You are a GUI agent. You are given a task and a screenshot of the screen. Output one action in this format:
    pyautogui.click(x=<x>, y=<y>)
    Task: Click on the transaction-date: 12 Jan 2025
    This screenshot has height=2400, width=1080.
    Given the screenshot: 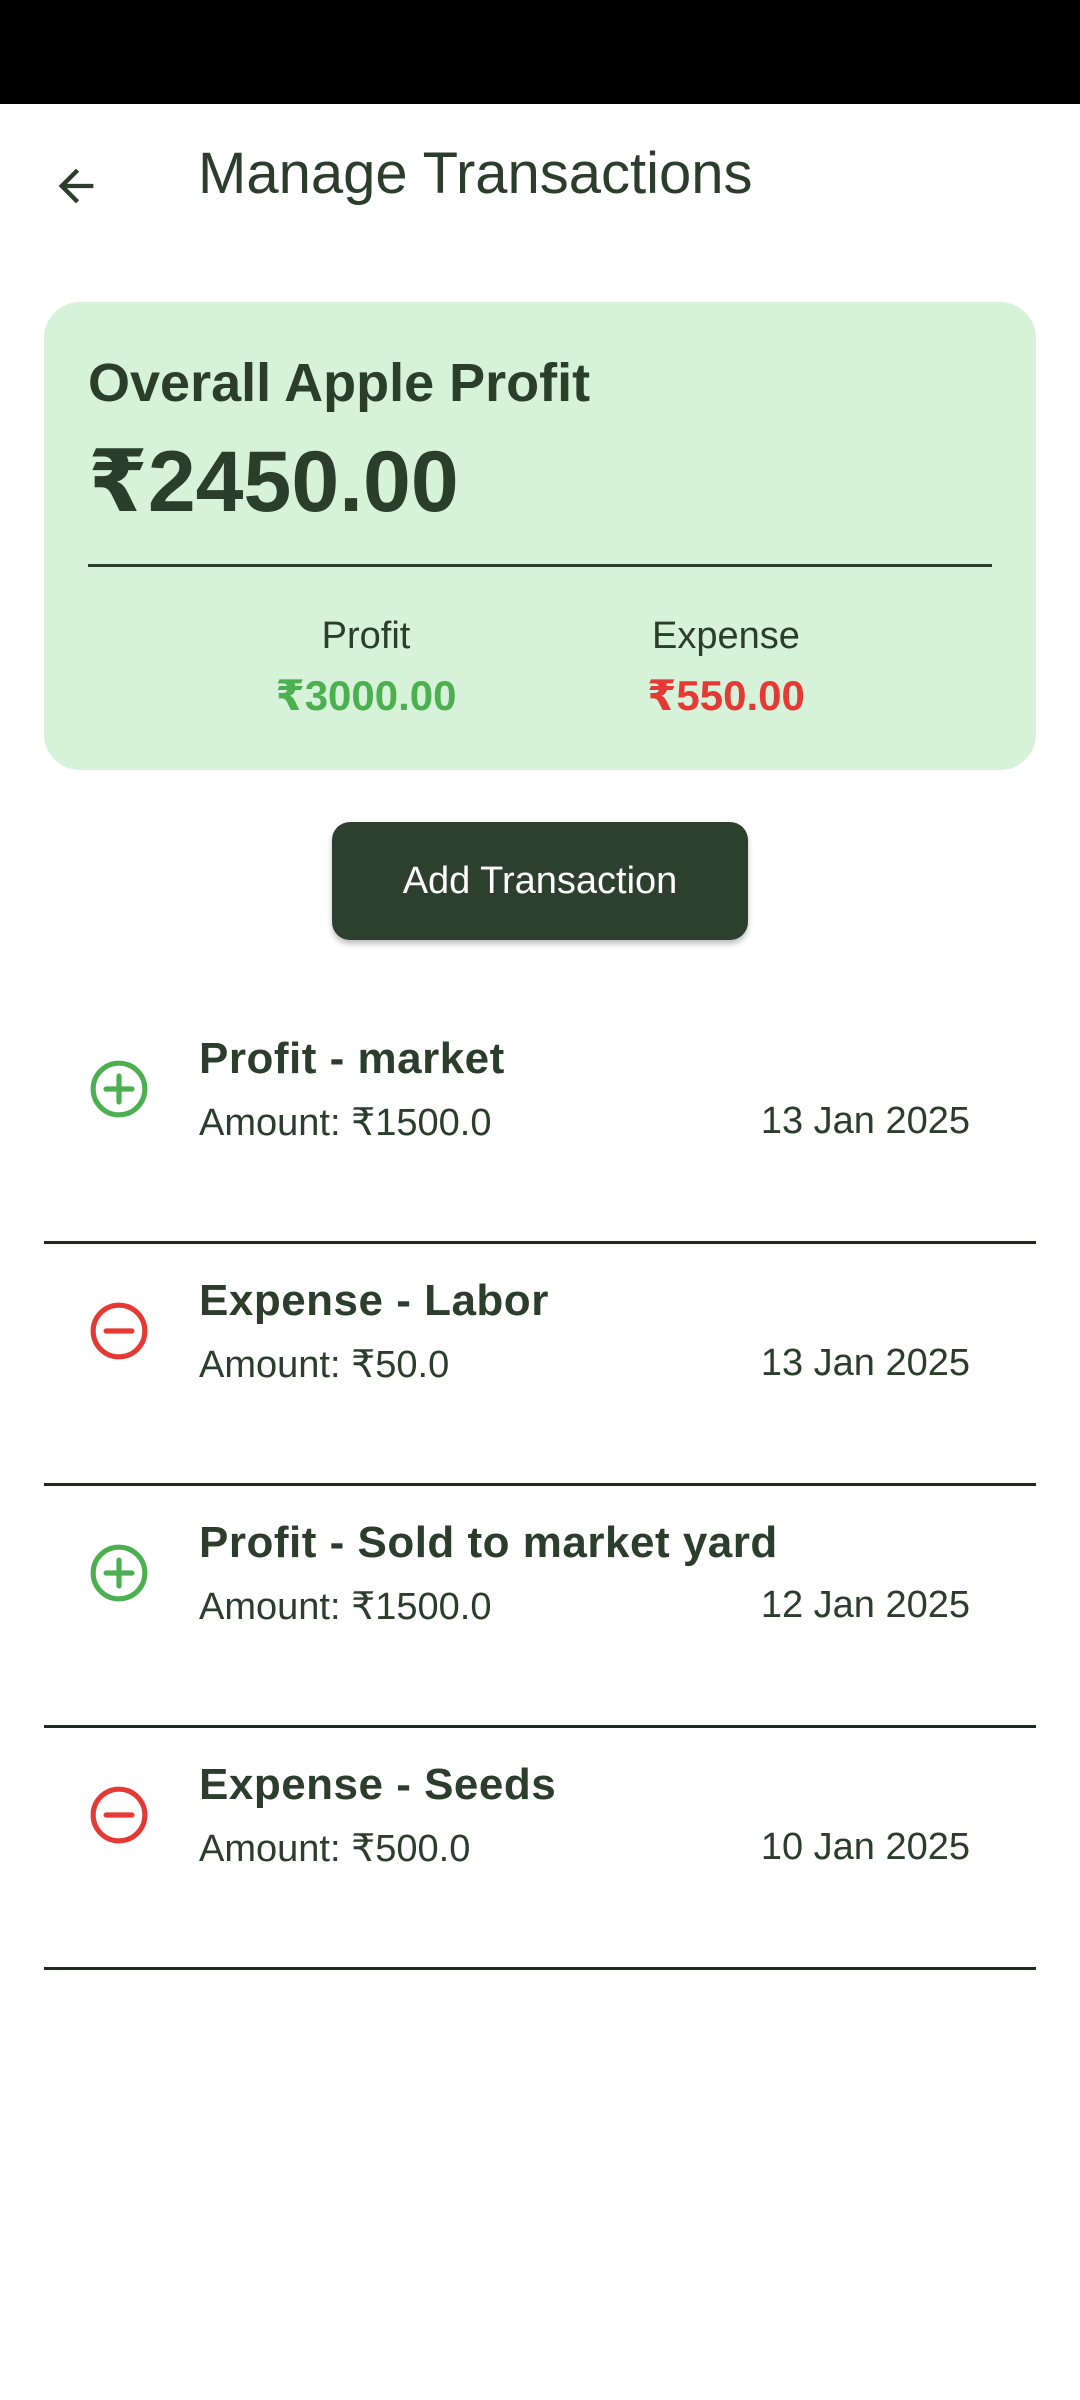 What is the action you would take?
    pyautogui.click(x=865, y=1605)
    